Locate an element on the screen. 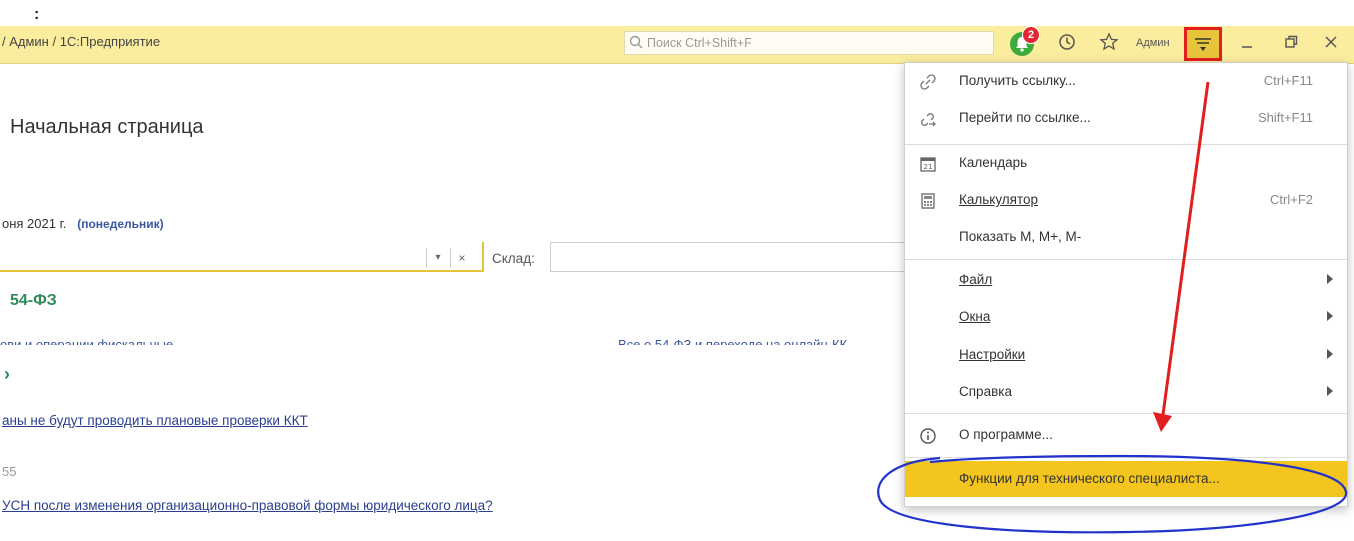  close-icon is located at coordinates (1331, 43).